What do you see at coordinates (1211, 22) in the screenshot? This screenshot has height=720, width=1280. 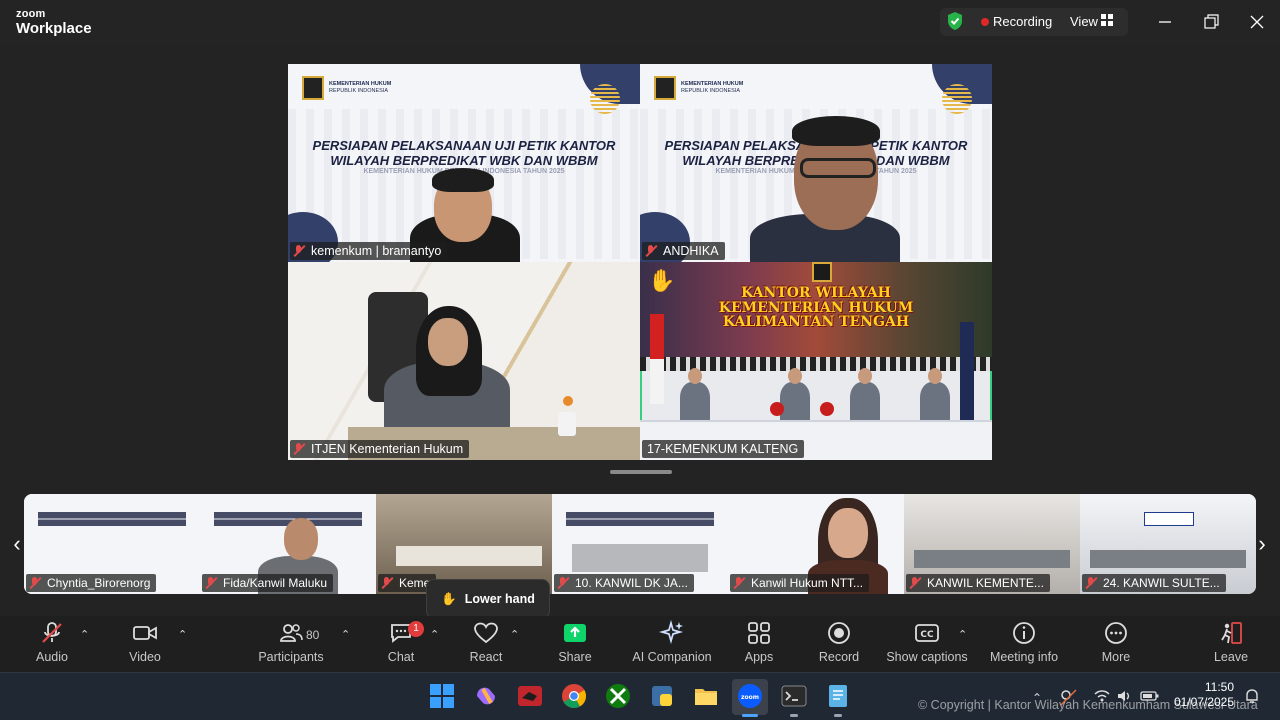 I see `restore-icon` at bounding box center [1211, 22].